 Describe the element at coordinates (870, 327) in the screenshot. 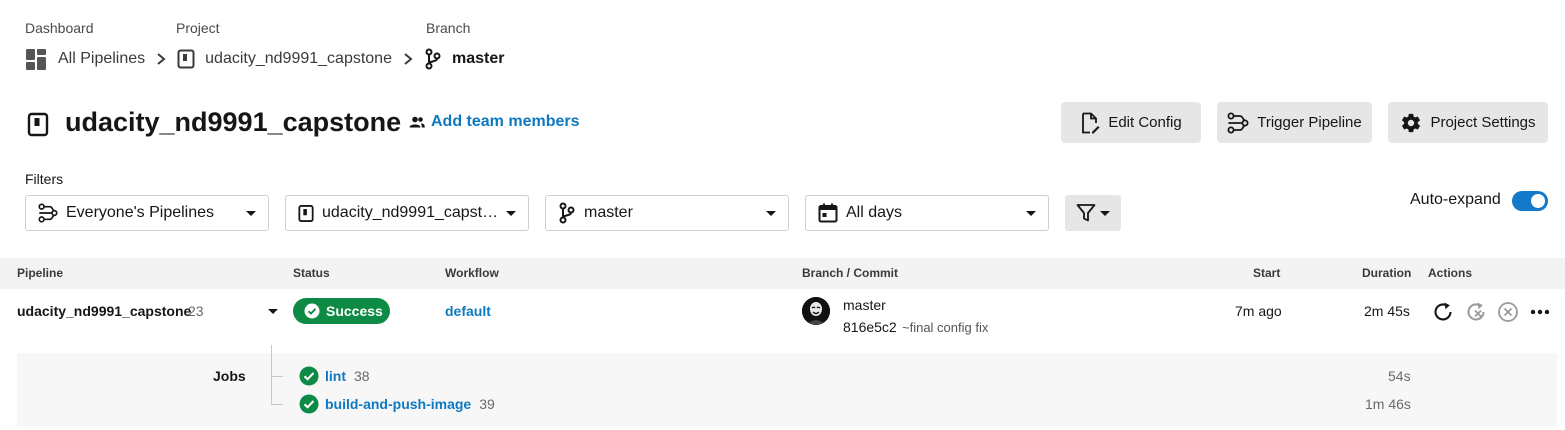

I see `commit-hash: 816e5c2` at that location.